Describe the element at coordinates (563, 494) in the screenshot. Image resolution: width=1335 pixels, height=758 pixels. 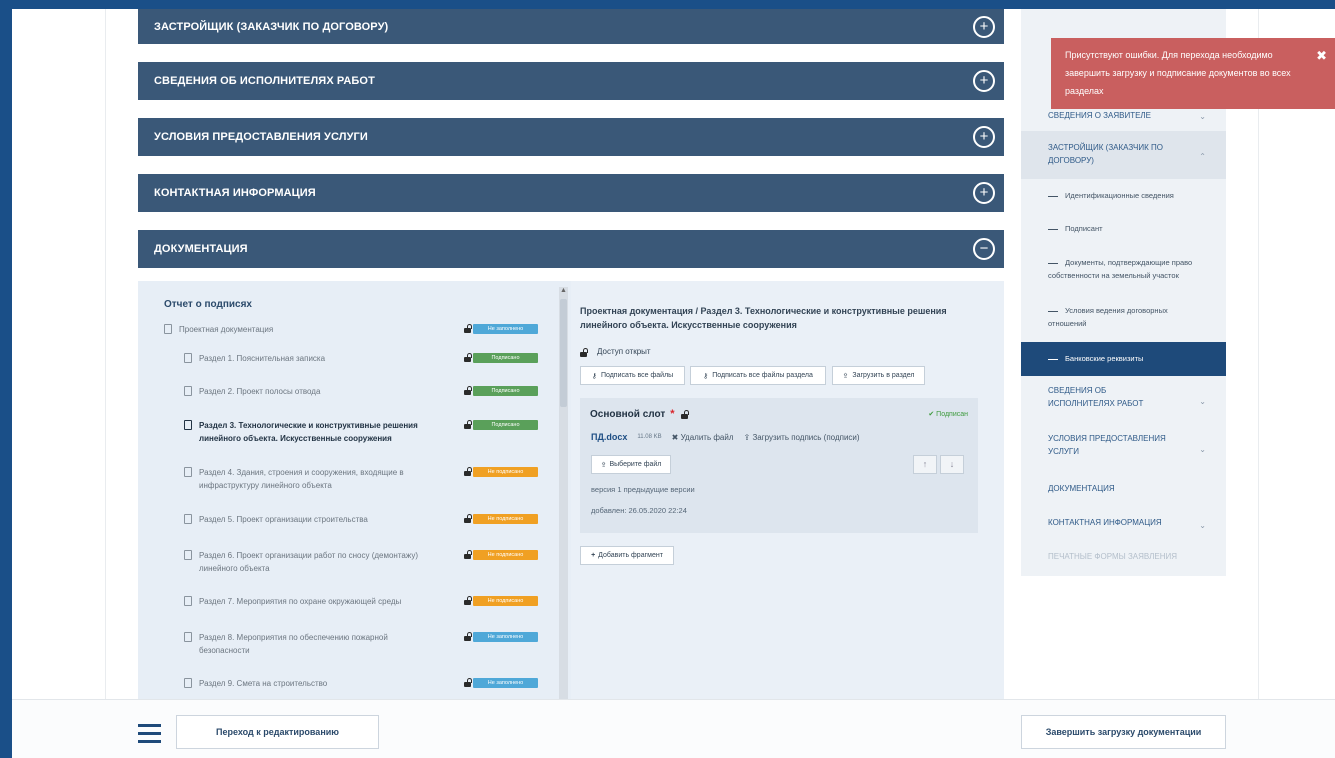
I see `scrollbar: ▲` at that location.